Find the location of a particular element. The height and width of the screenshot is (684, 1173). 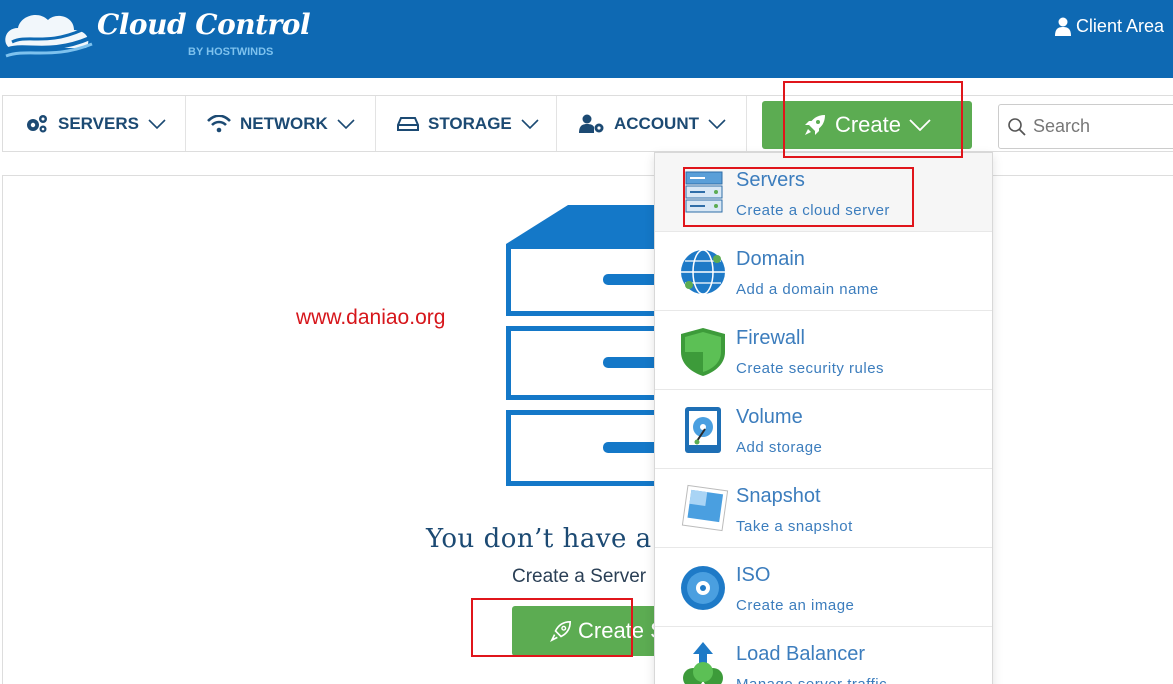

cloud-logo-icon is located at coordinates (49, 36).